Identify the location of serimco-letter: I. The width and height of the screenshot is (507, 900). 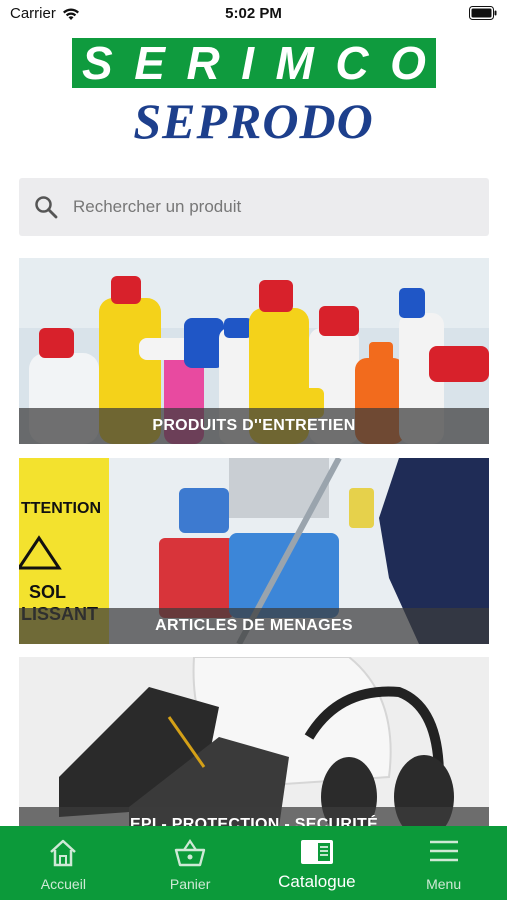
(247, 63).